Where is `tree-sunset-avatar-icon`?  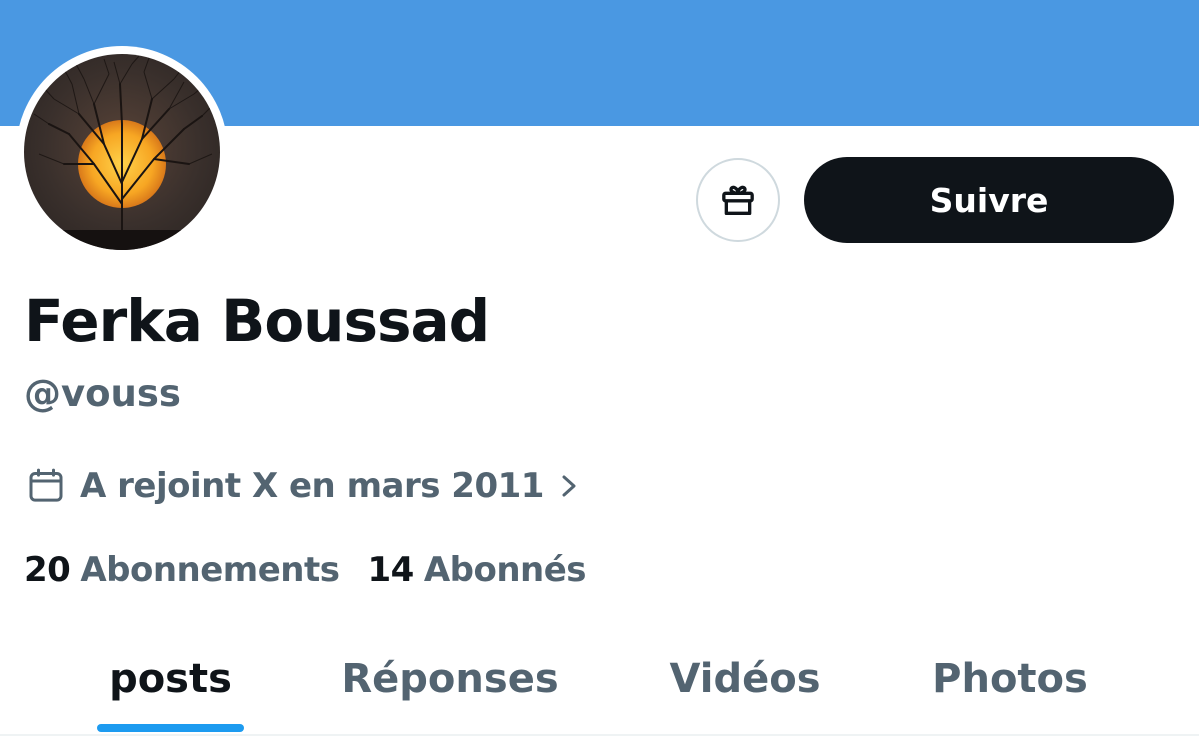 tree-sunset-avatar-icon is located at coordinates (122, 152).